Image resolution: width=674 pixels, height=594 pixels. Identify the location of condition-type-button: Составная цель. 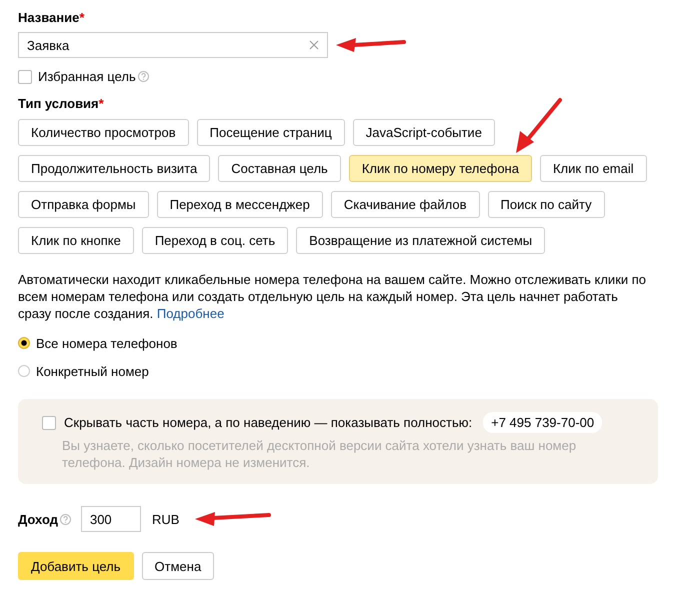
(279, 168).